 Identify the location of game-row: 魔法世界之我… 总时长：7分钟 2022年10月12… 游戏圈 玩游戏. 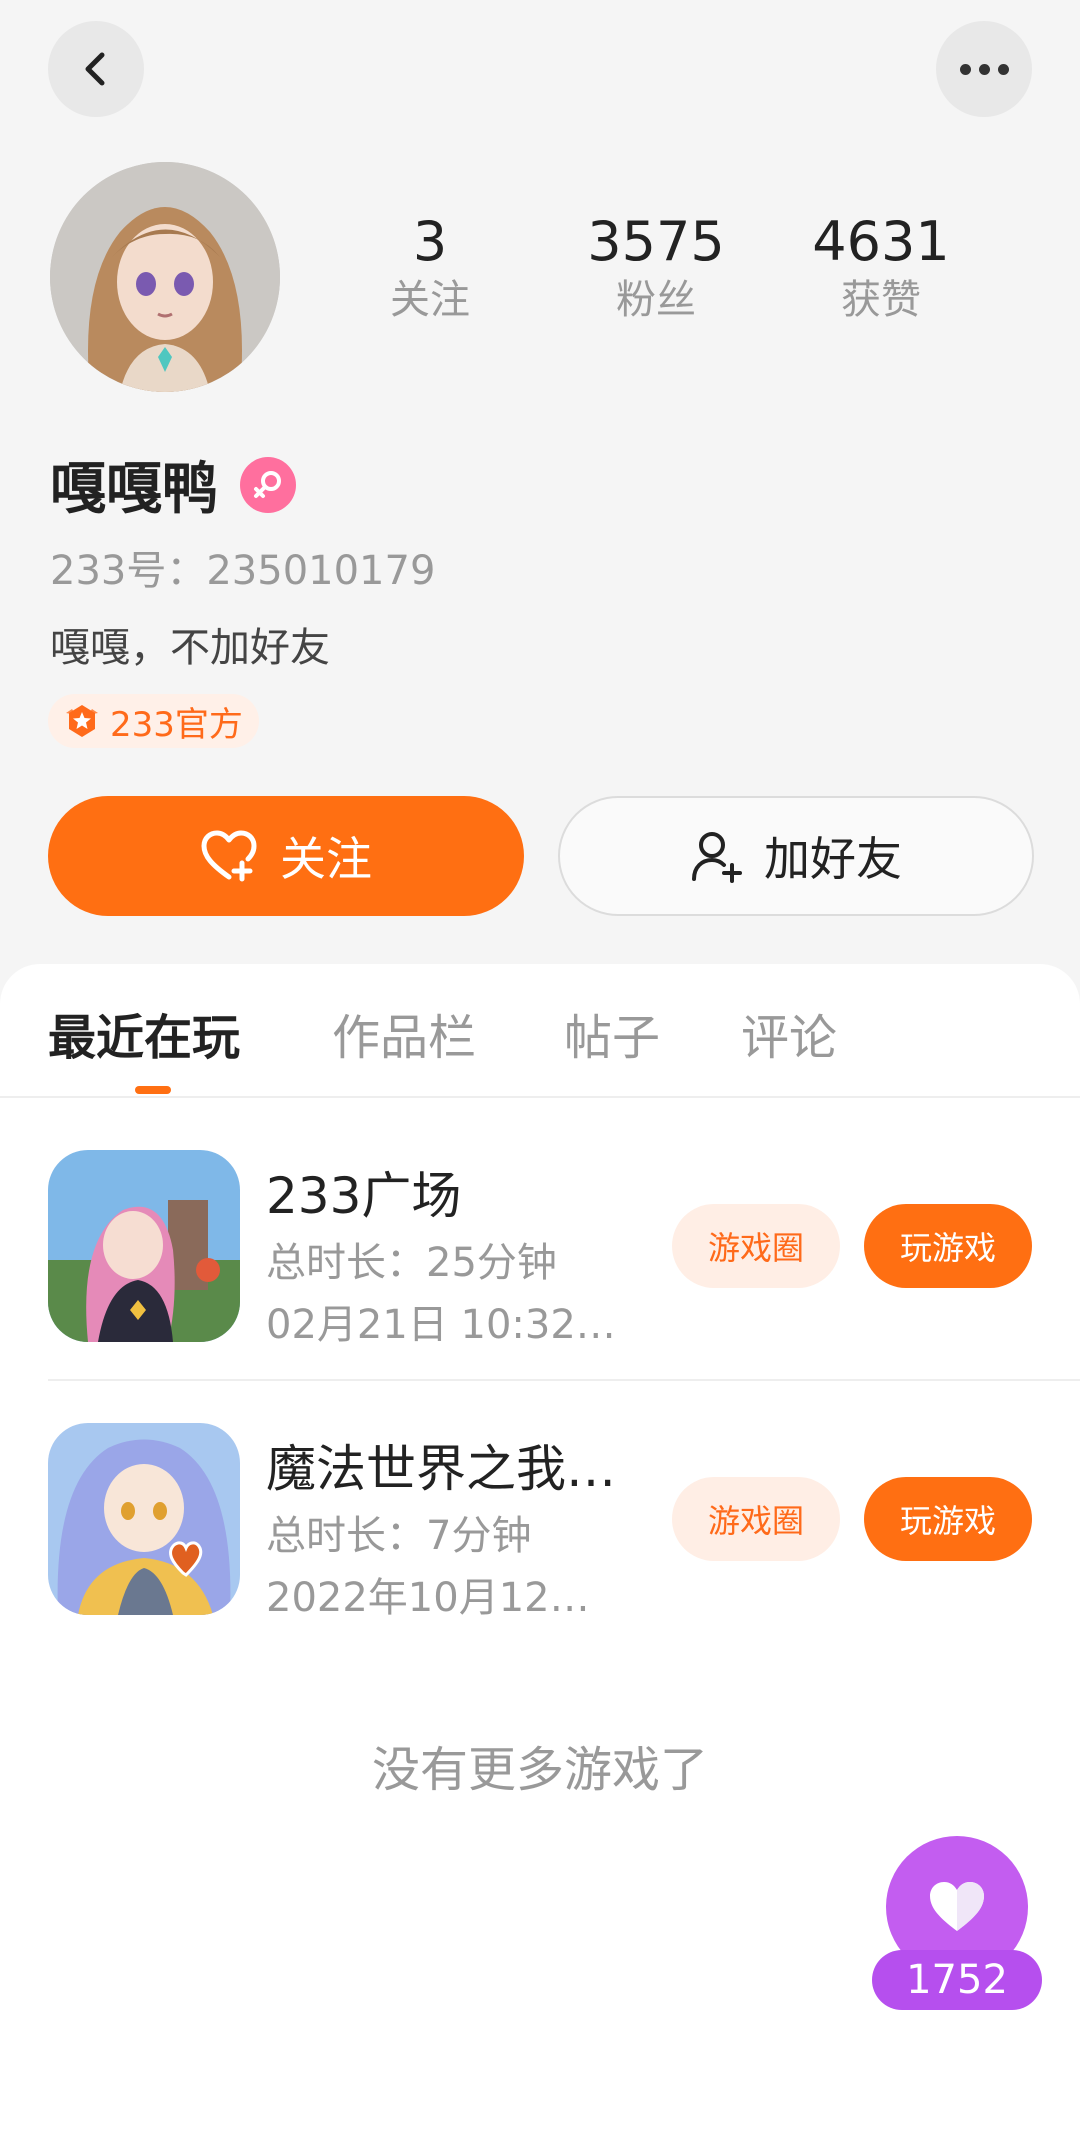
(540, 1523).